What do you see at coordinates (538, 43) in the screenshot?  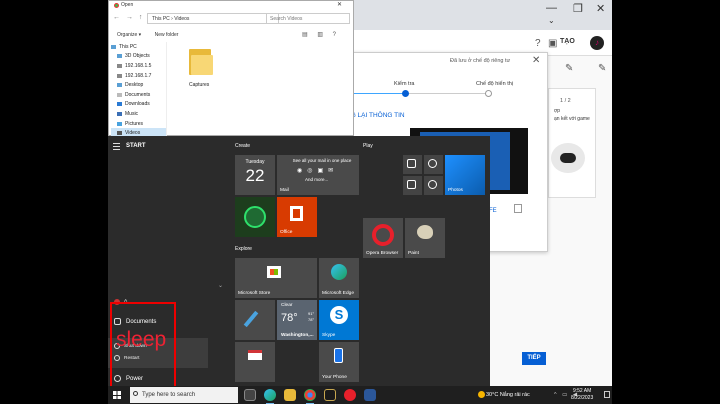 I see `help-icon: ?` at bounding box center [538, 43].